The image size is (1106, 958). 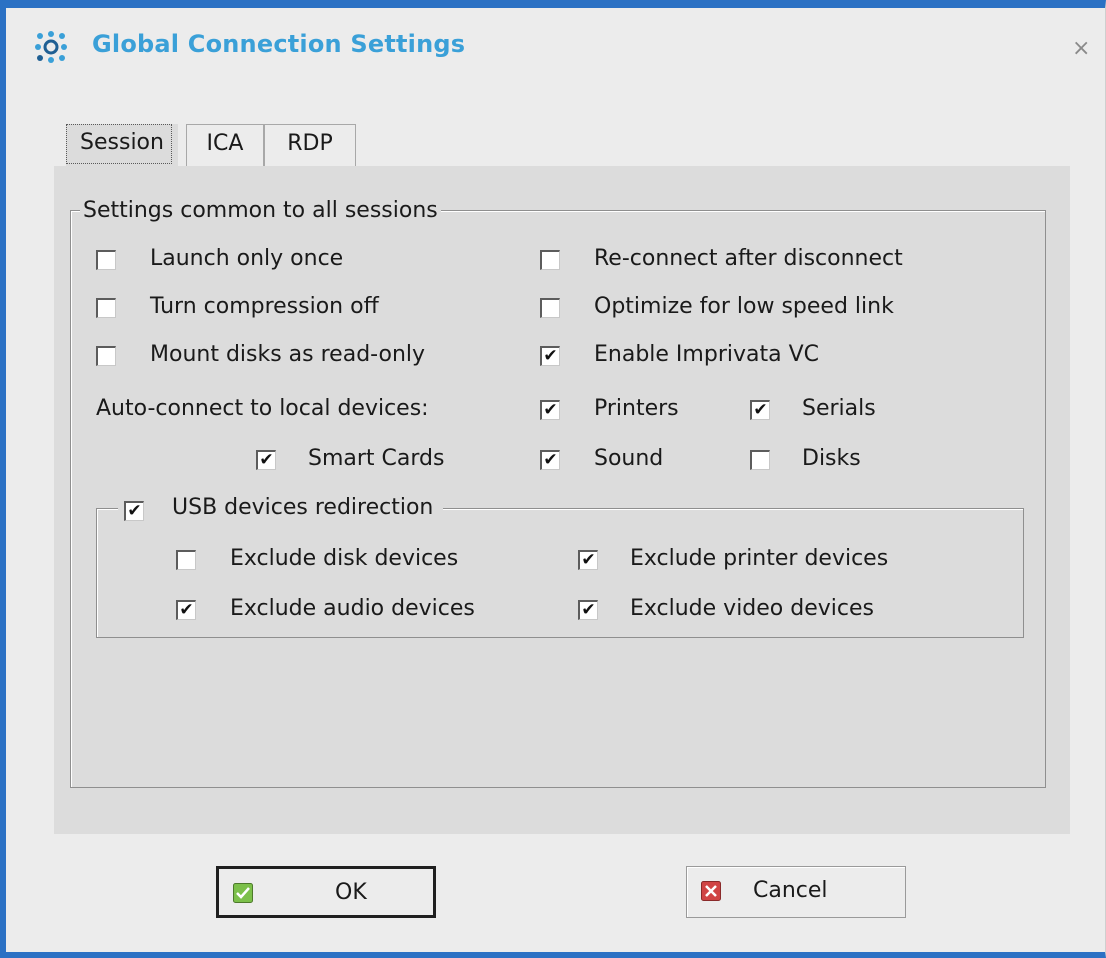 I want to click on exclude-disk-label: Exclude disk devices, so click(x=344, y=558).